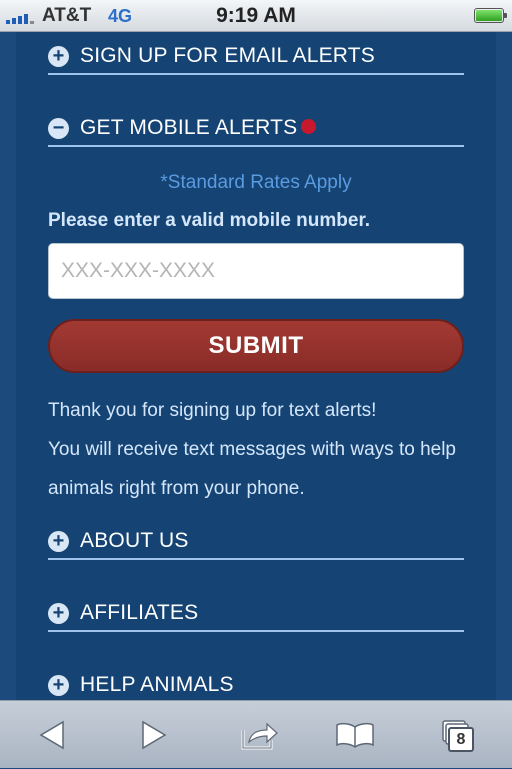 The image size is (512, 769). I want to click on status-bar: AT&T 4G 9:19 AM, so click(256, 16).